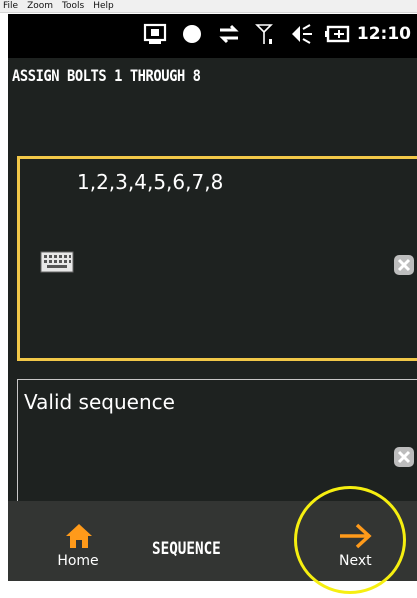 This screenshot has width=417, height=598. I want to click on screen-title: SEQUENCE, so click(186, 549).